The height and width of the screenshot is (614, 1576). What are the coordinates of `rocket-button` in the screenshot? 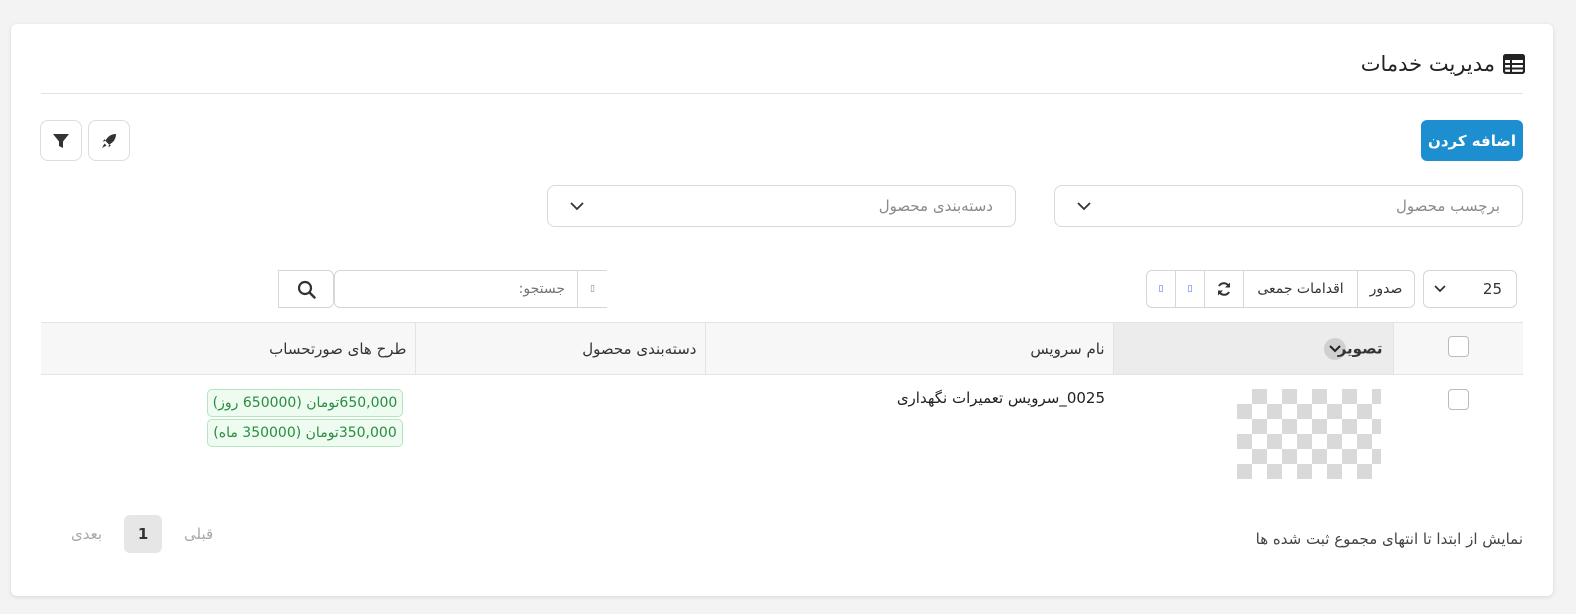 It's located at (109, 140).